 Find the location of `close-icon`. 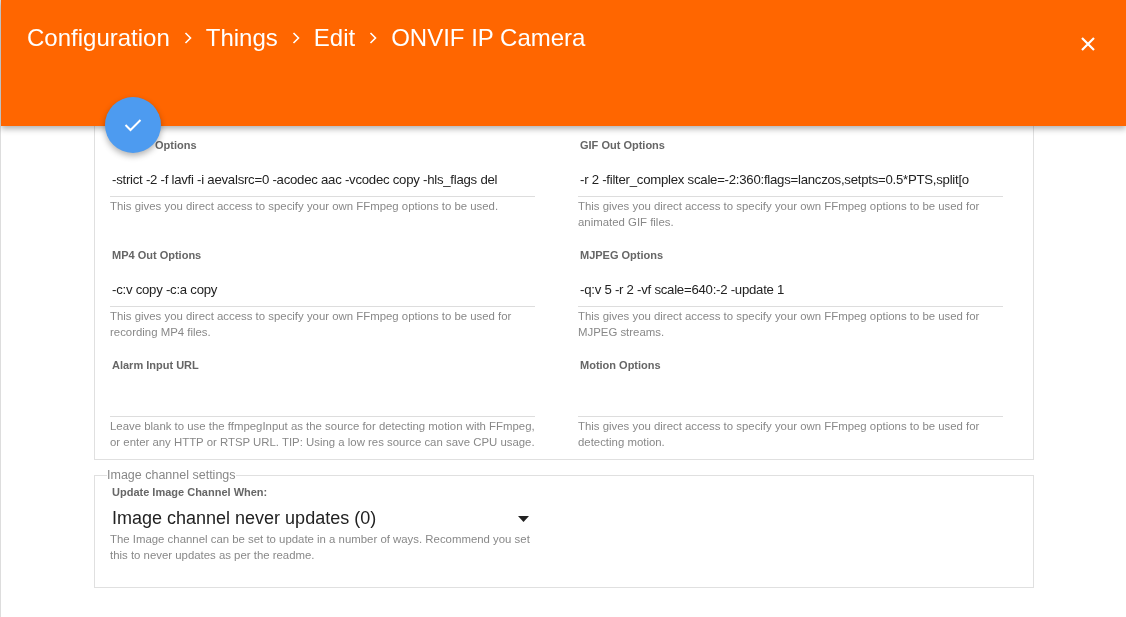

close-icon is located at coordinates (1088, 44).